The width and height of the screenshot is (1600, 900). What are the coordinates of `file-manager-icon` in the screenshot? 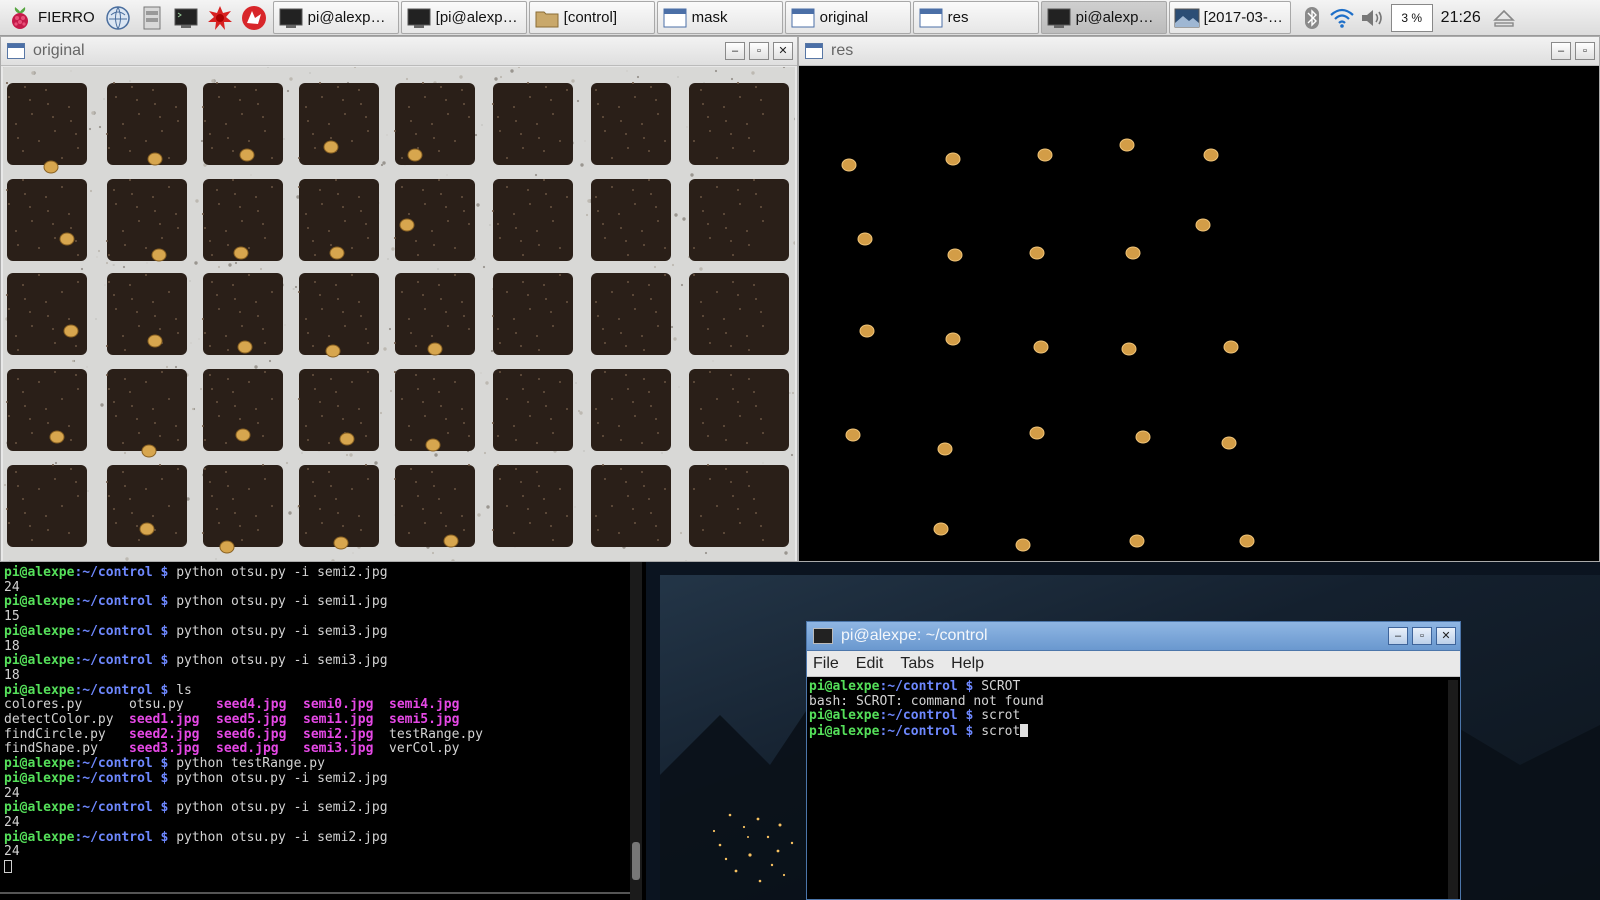 It's located at (152, 18).